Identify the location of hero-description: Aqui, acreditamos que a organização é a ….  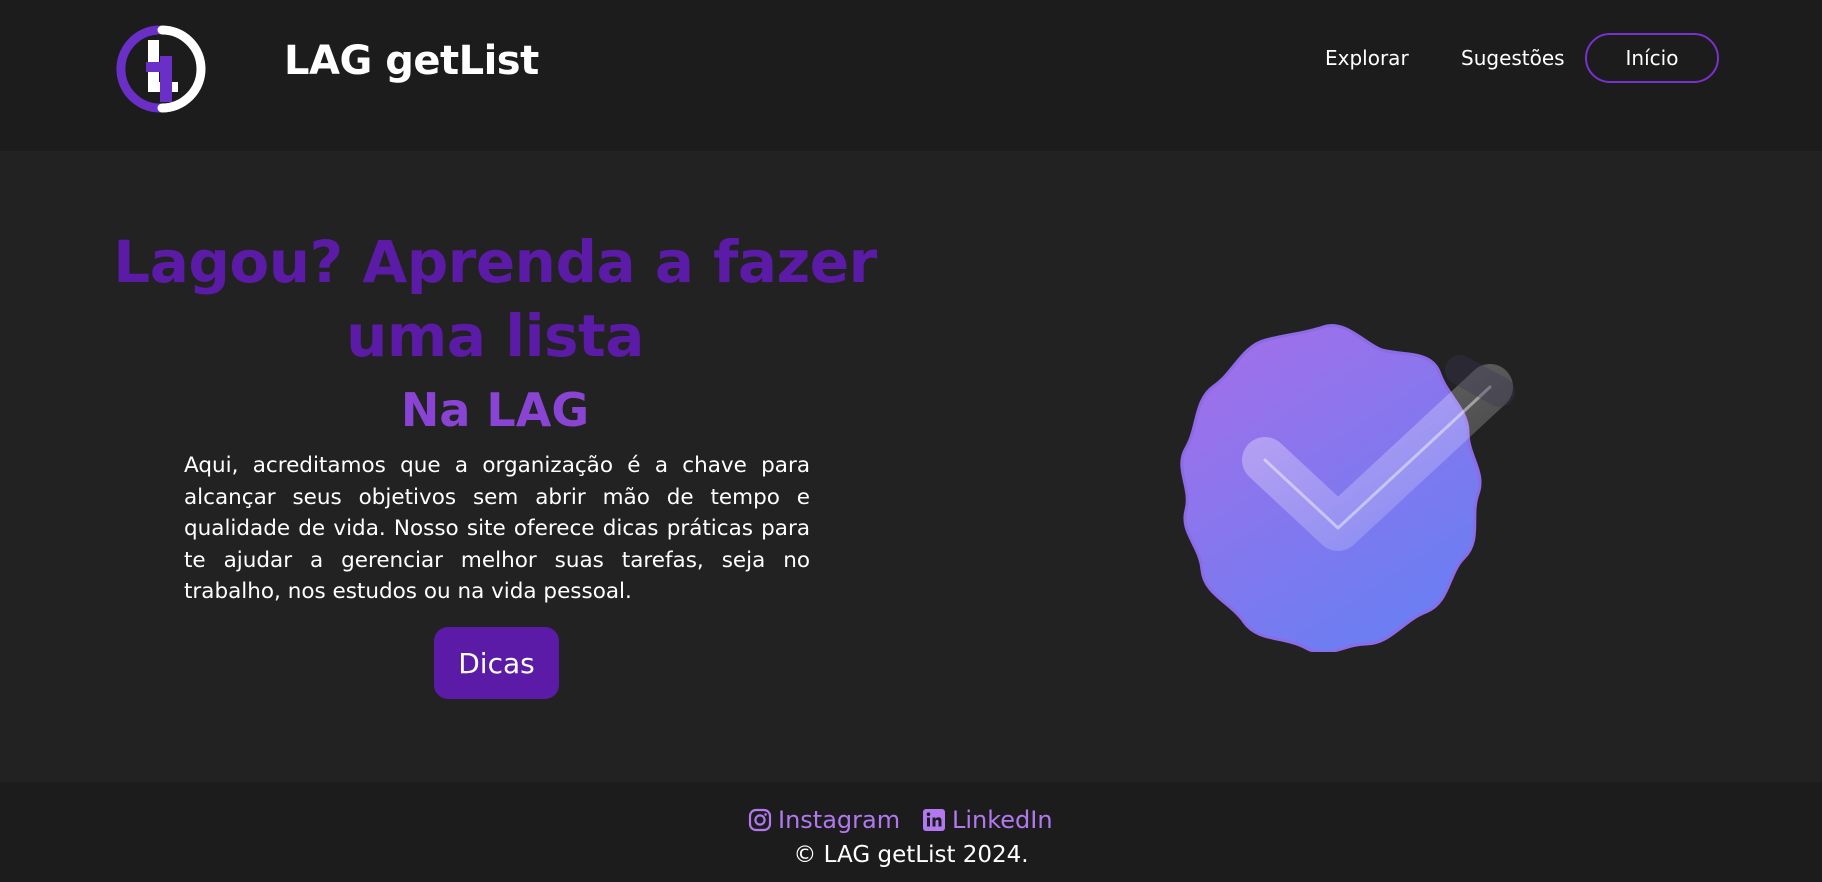
(497, 528).